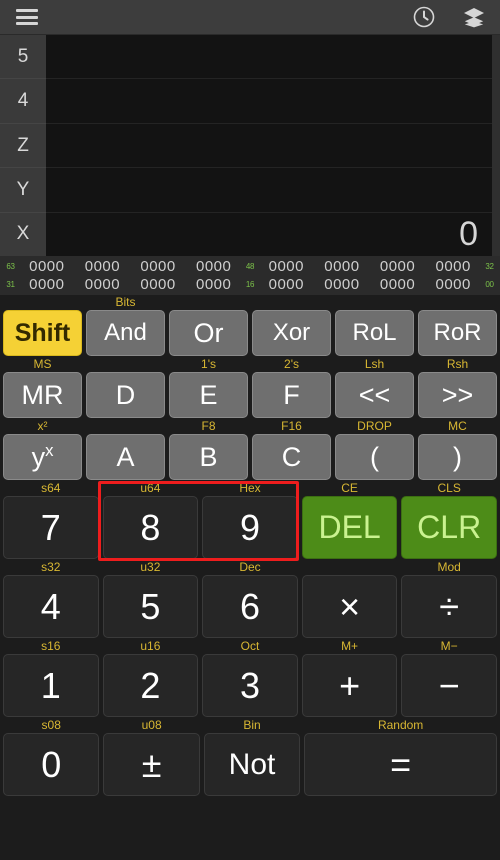  Describe the element at coordinates (250, 606) in the screenshot. I see `key-6: 6` at that location.